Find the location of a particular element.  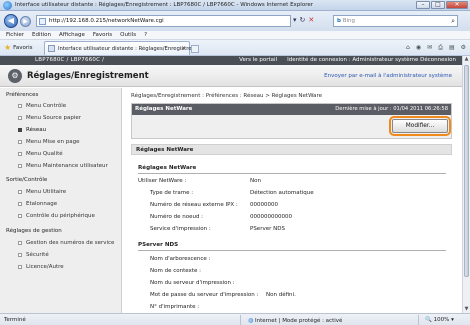

sidebar-section-sortie: Sortie/Contrôle is located at coordinates (27, 180).